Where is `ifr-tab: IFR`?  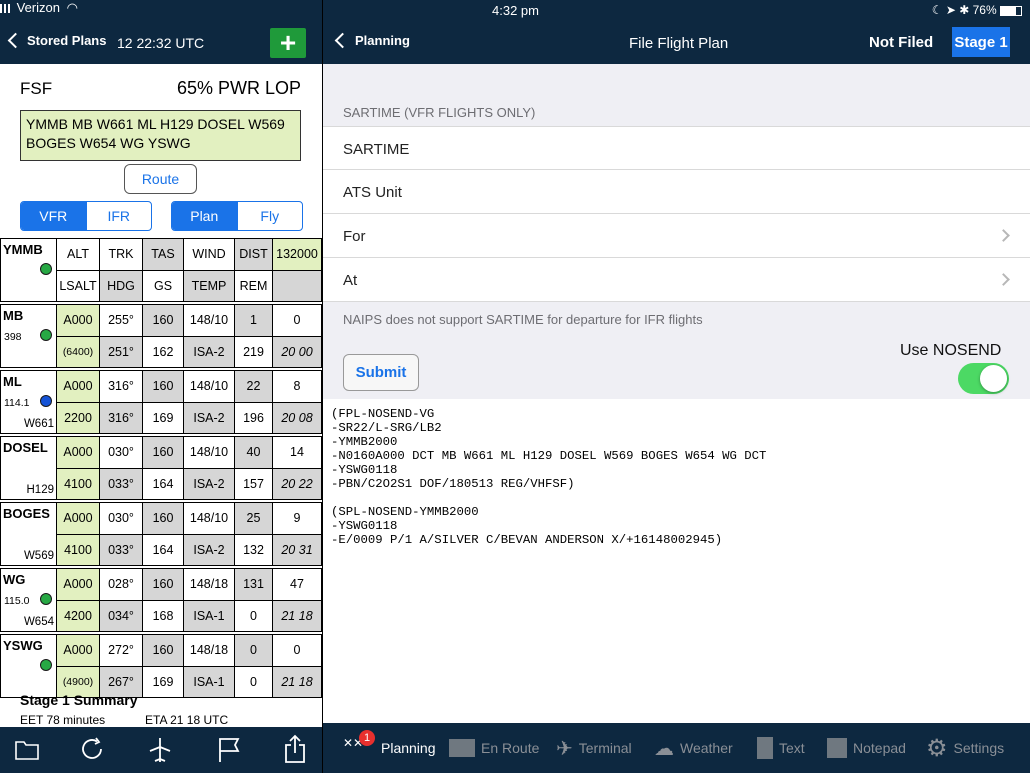 ifr-tab: IFR is located at coordinates (118, 216).